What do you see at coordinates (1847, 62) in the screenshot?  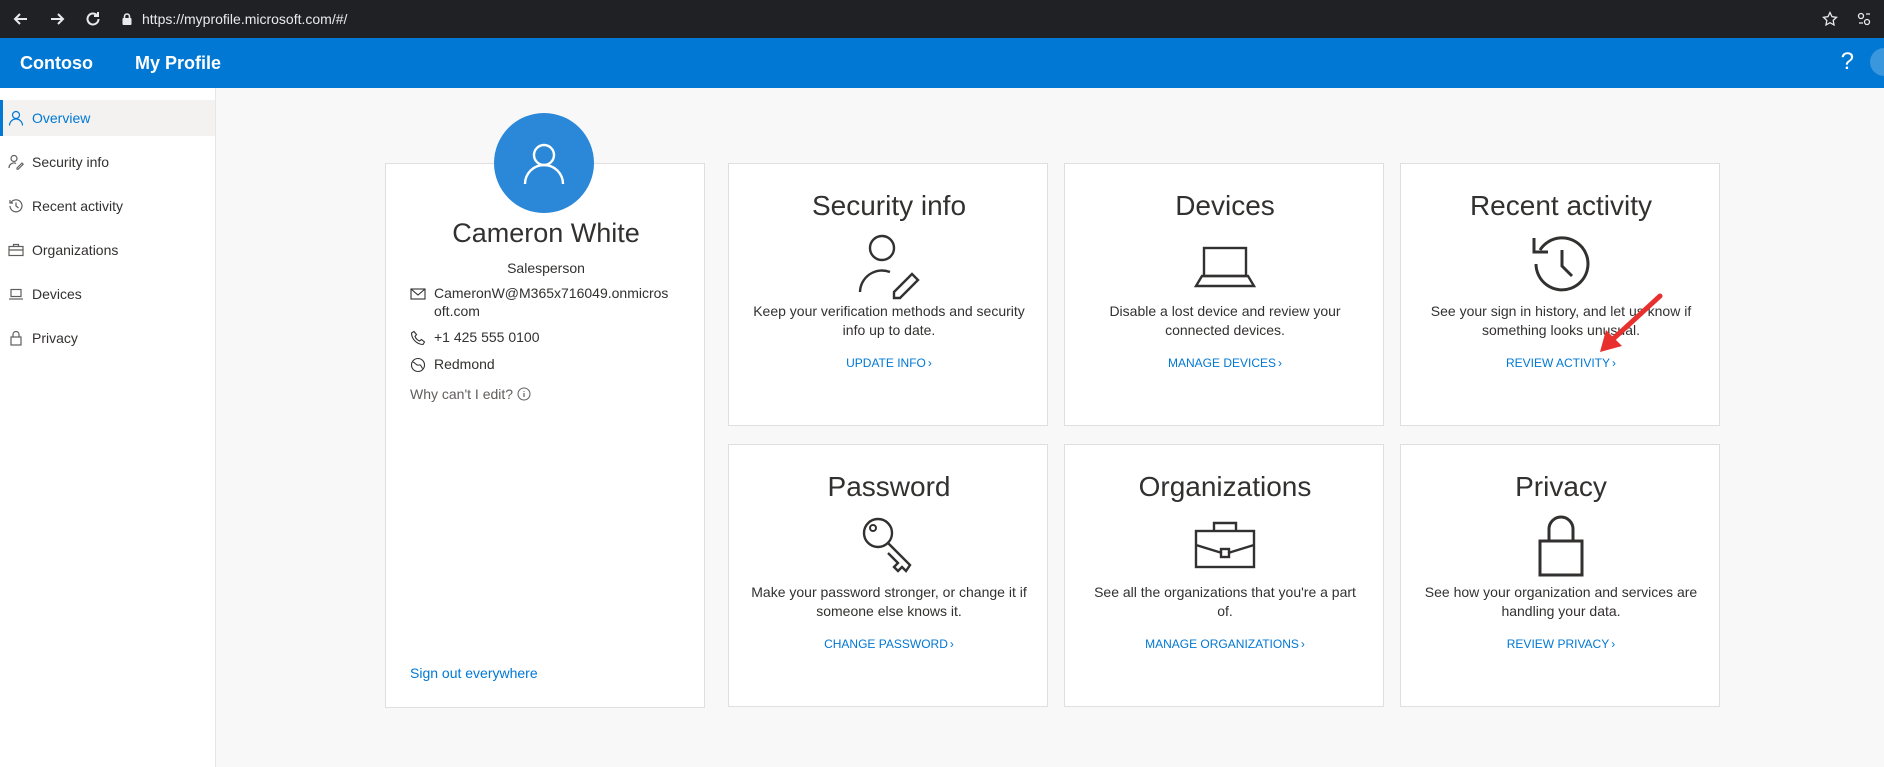 I see `help-icon: ?` at bounding box center [1847, 62].